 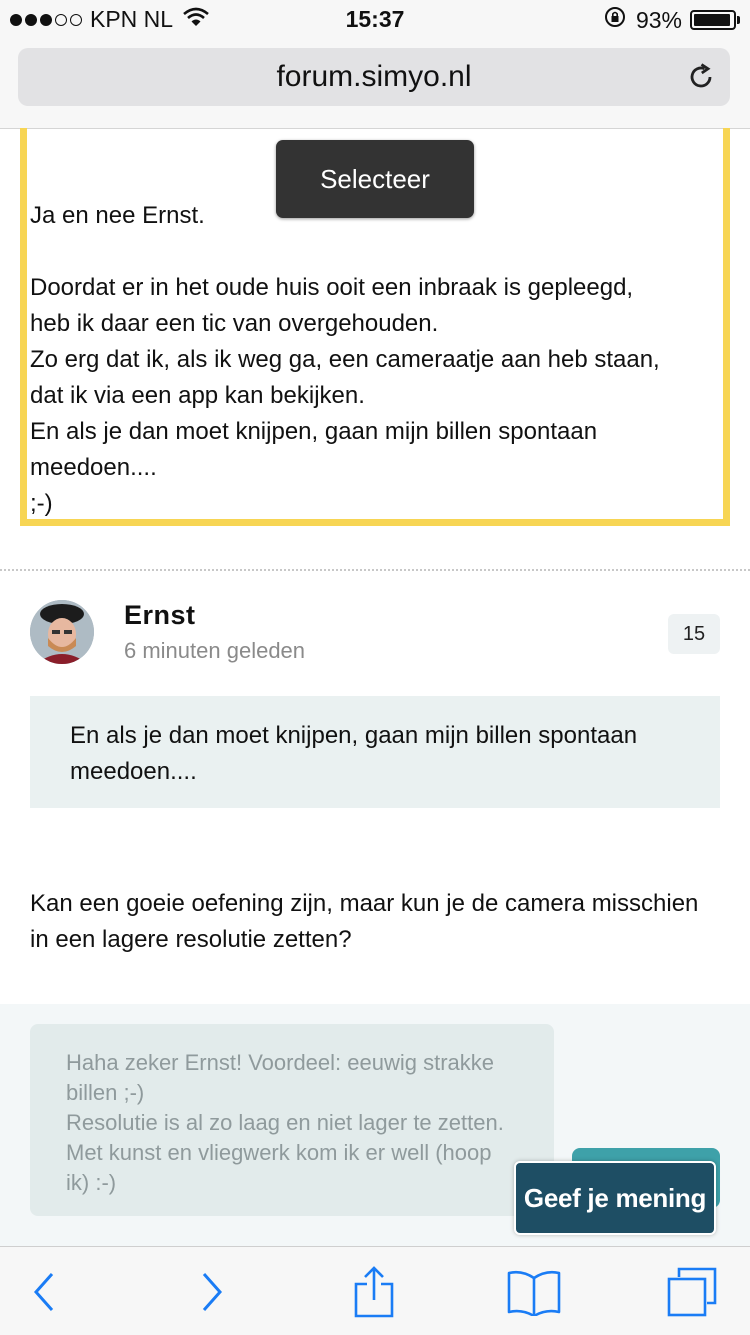 I want to click on feedback-tab: Geef je mening, so click(x=615, y=1198).